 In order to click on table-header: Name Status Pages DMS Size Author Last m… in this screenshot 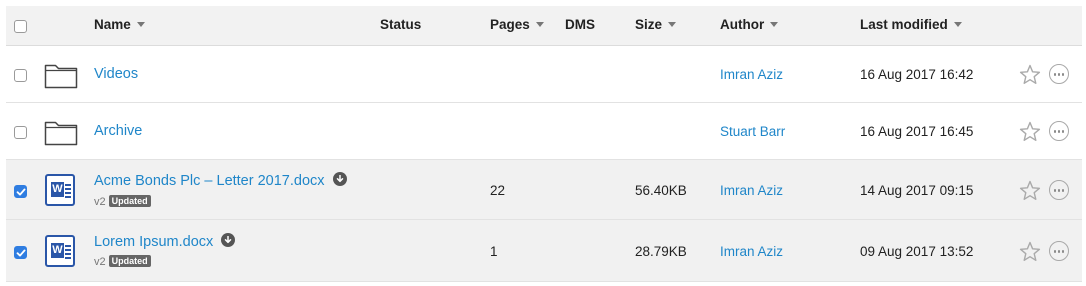, I will do `click(544, 26)`.